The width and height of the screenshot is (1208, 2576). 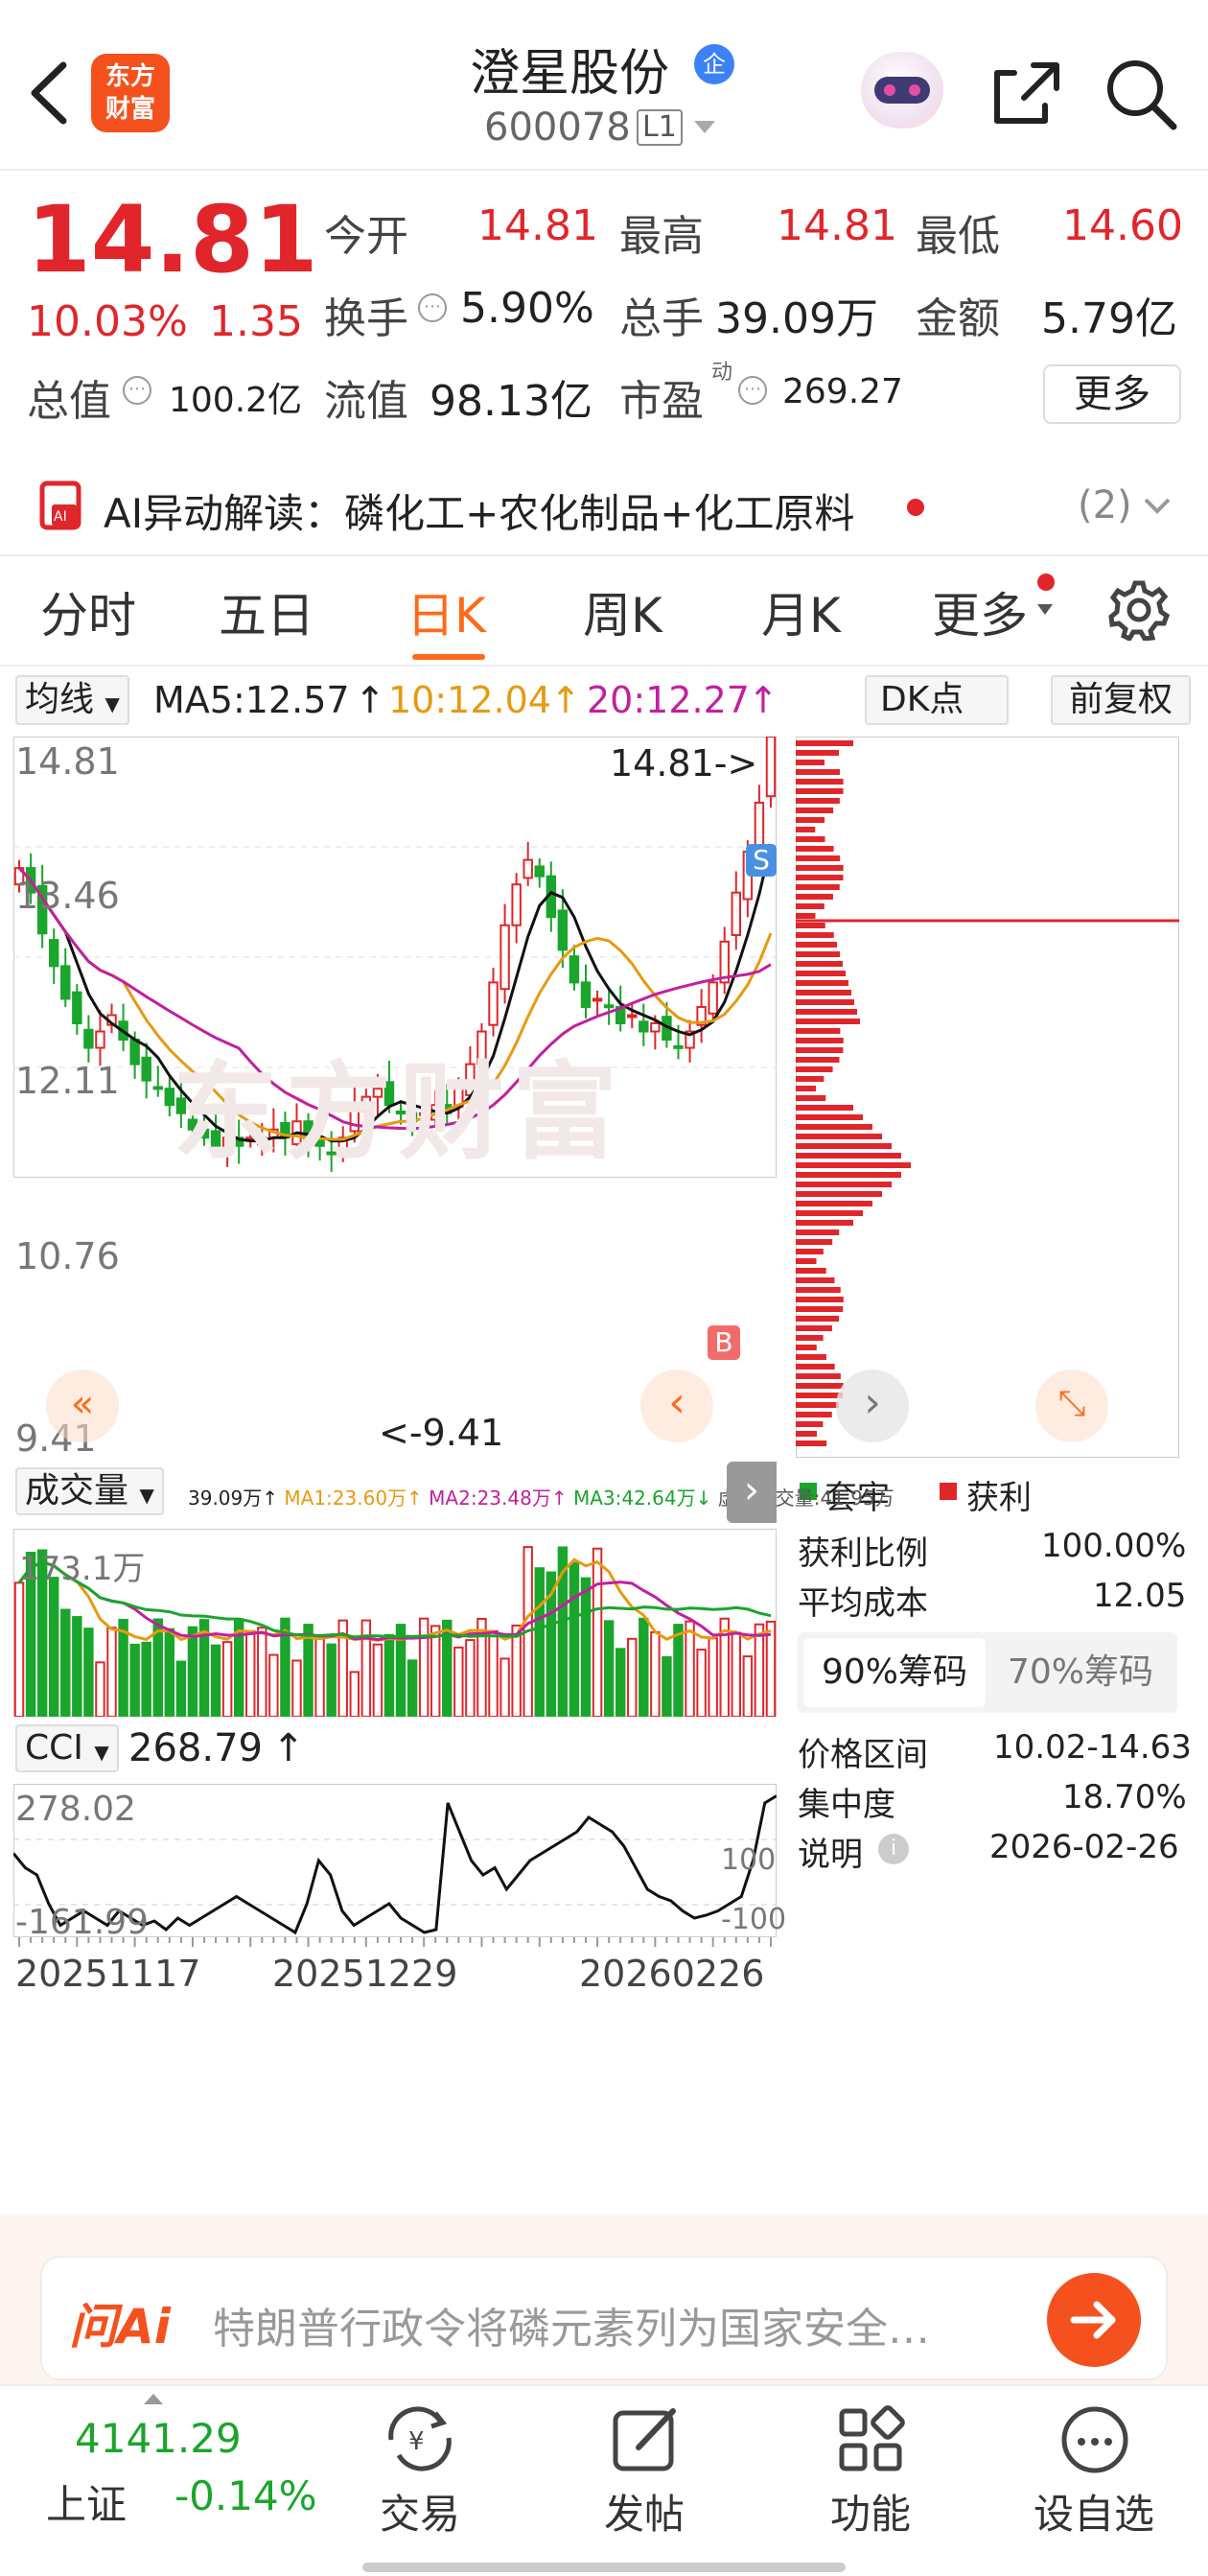 I want to click on info-circle-icon: i, so click(x=894, y=1849).